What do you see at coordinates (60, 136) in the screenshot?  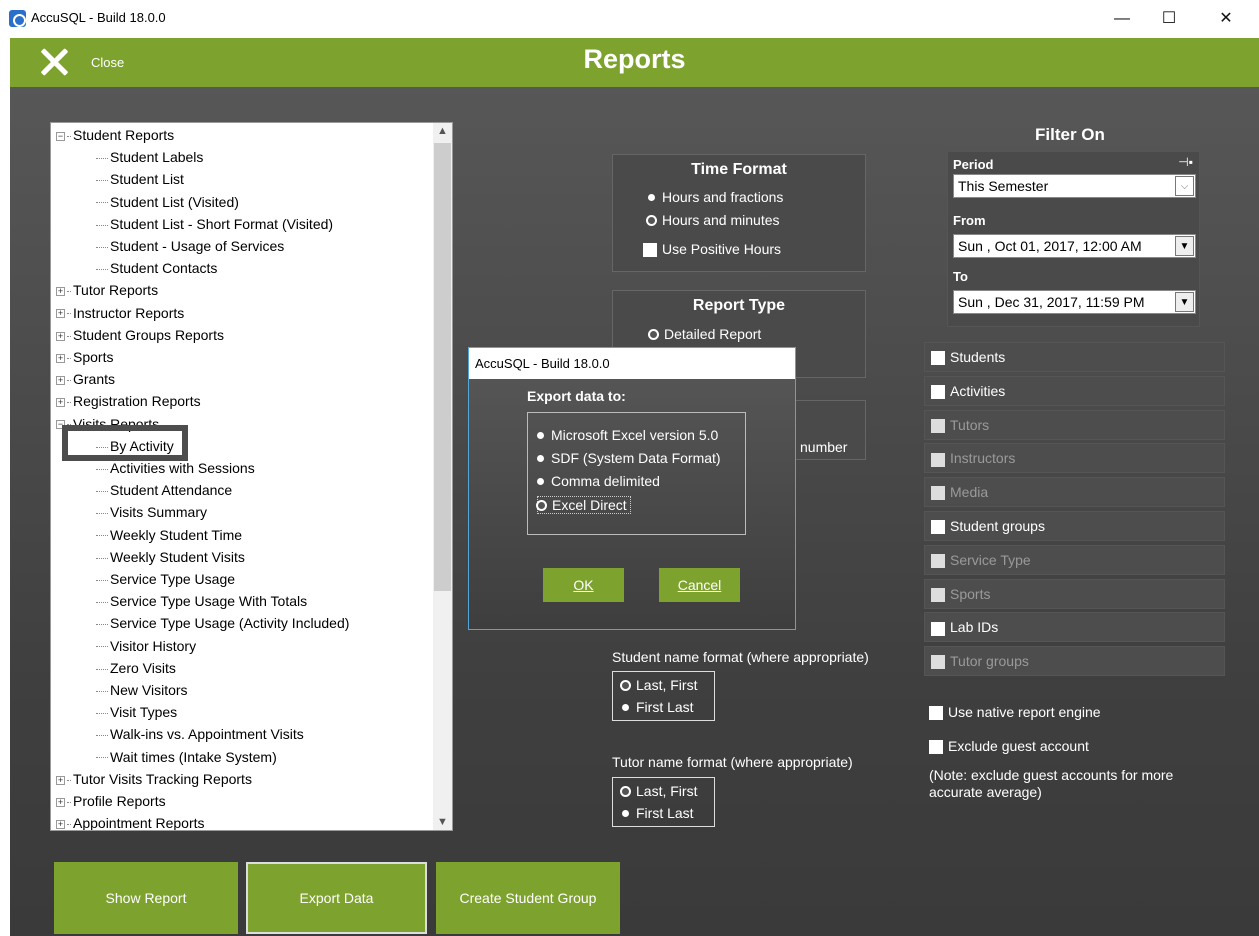 I see `collapse-icon: −` at bounding box center [60, 136].